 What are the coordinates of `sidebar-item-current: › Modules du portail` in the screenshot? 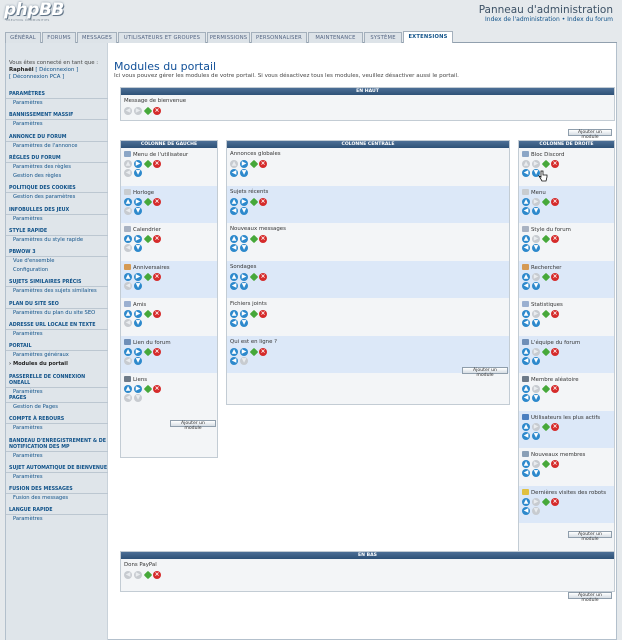 It's located at (57, 364).